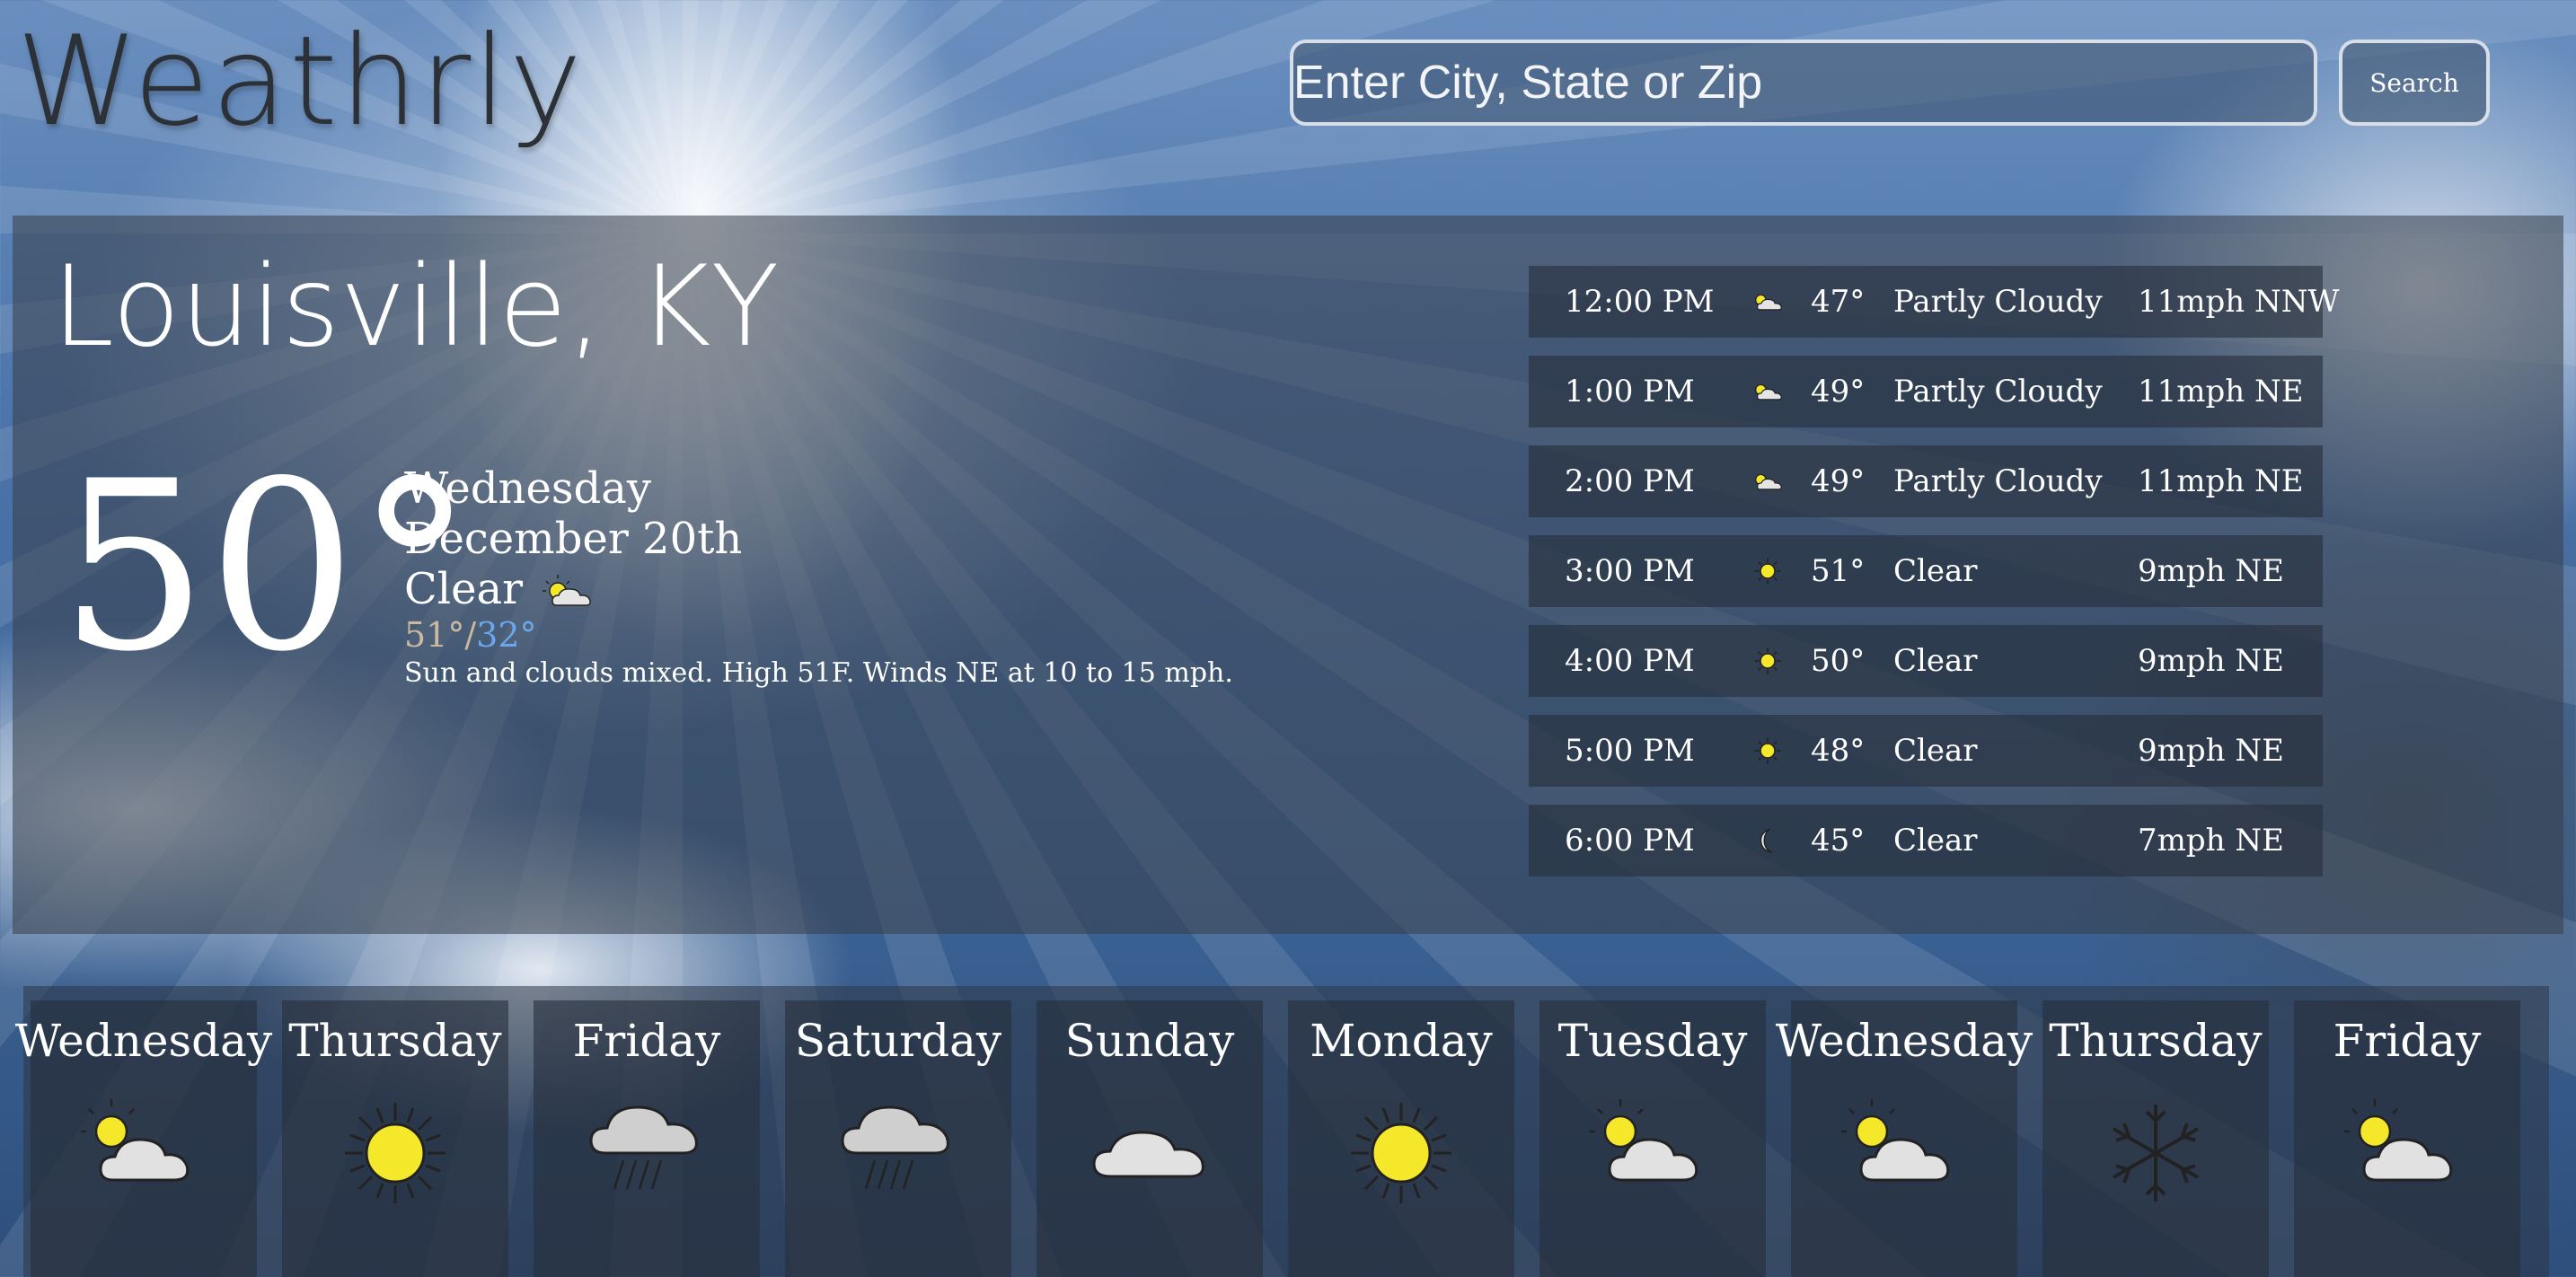  I want to click on hourly-row: 6:00 PM 45° Clear 7mph NE, so click(1926, 840).